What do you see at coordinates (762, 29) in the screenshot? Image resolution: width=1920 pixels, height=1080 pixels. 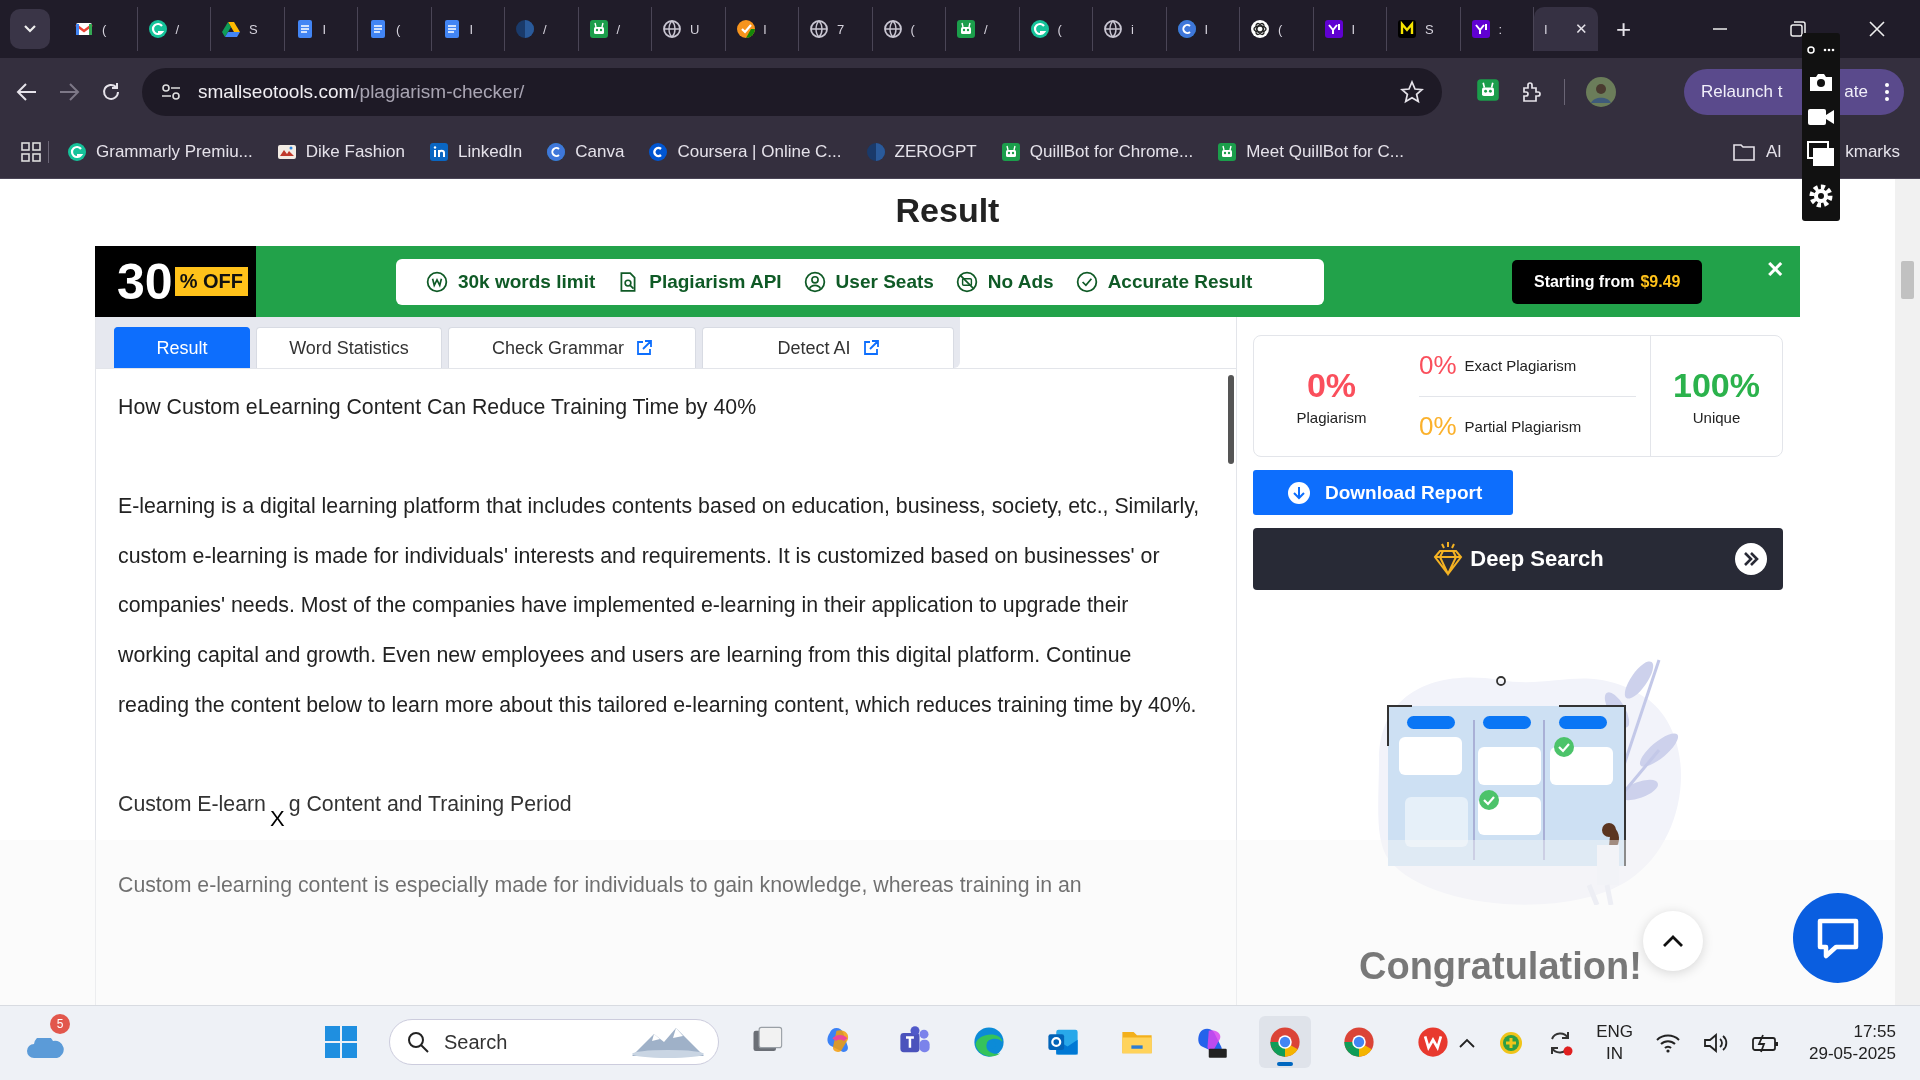 I see `browser-tab: l` at bounding box center [762, 29].